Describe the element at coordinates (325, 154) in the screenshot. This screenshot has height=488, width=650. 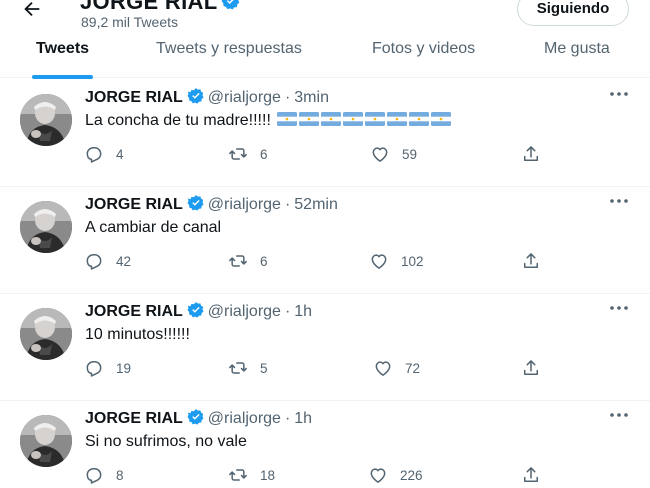
I see `tweet-actions: 4 6 59` at that location.